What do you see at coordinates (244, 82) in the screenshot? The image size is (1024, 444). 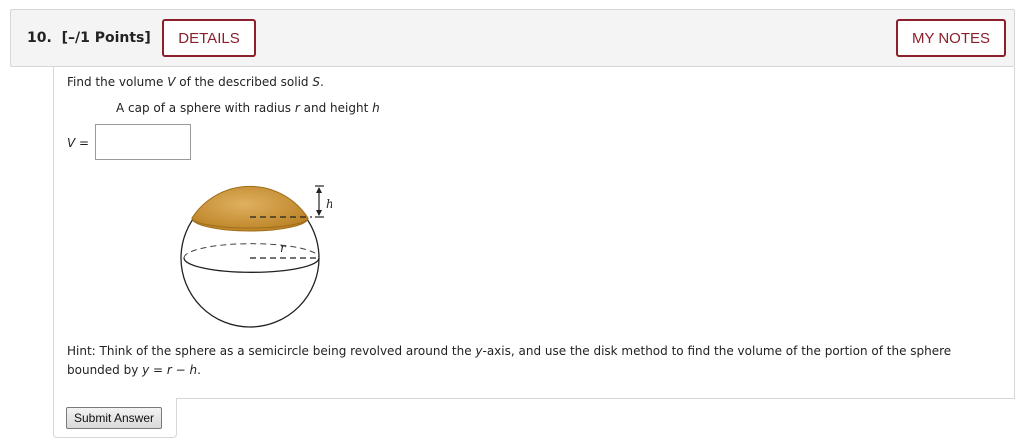 I see `prompt-text-mid: of the described solid` at bounding box center [244, 82].